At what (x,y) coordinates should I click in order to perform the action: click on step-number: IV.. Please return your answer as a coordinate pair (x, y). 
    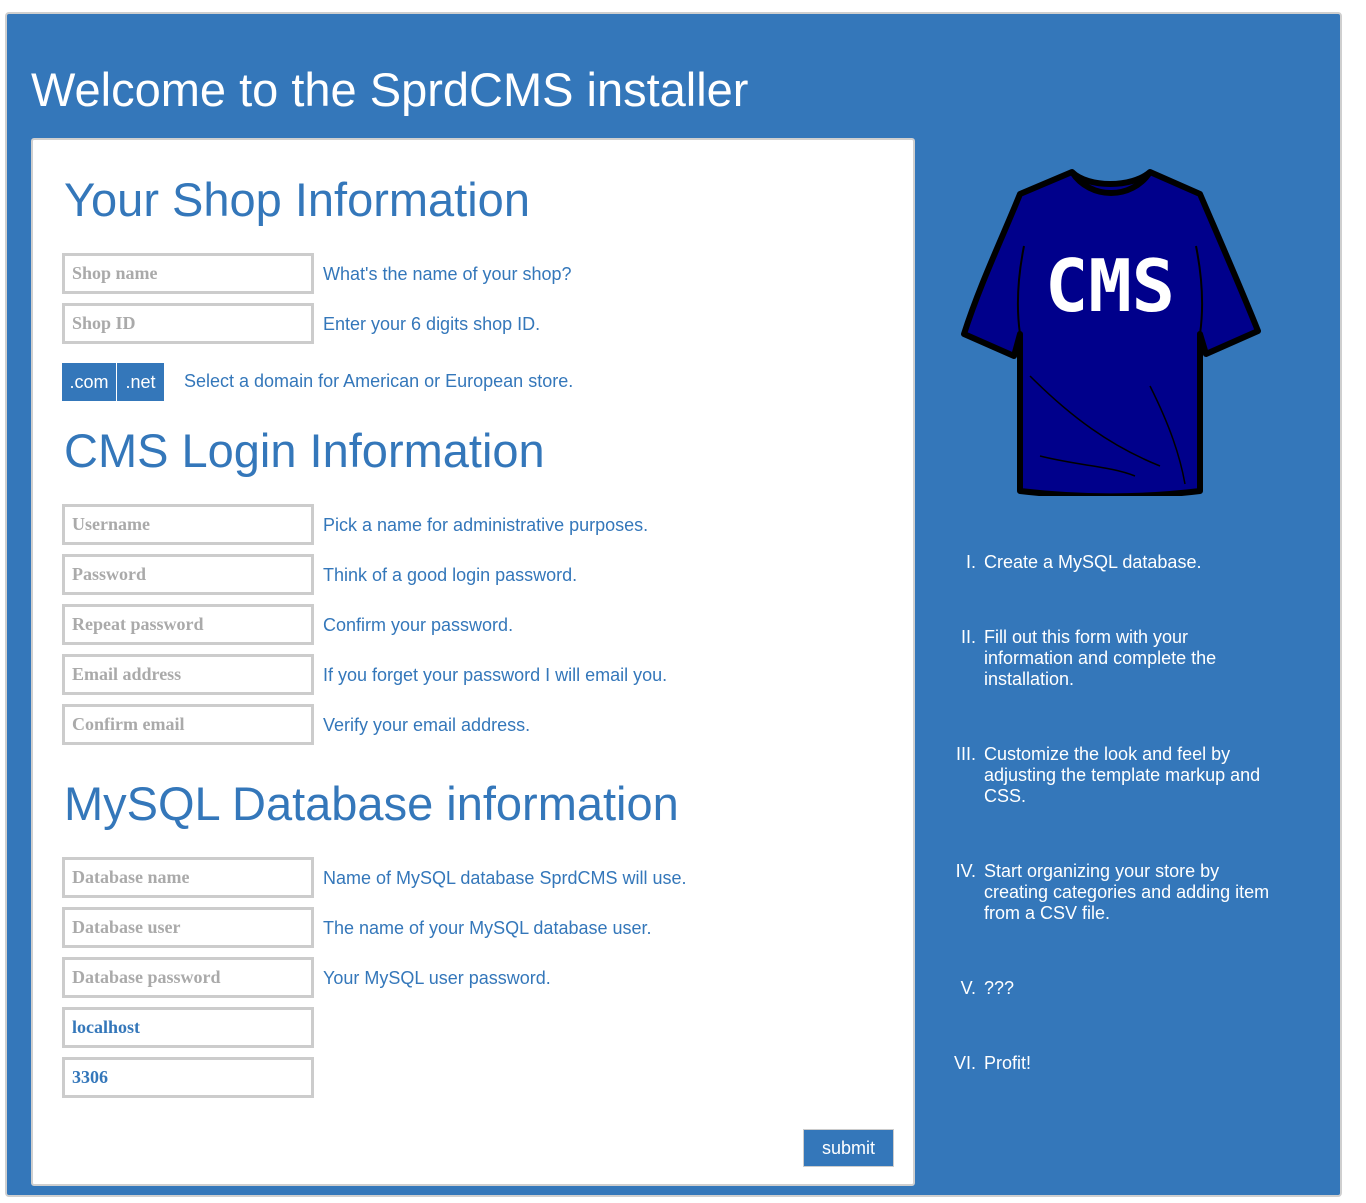
    Looking at the image, I should click on (965, 871).